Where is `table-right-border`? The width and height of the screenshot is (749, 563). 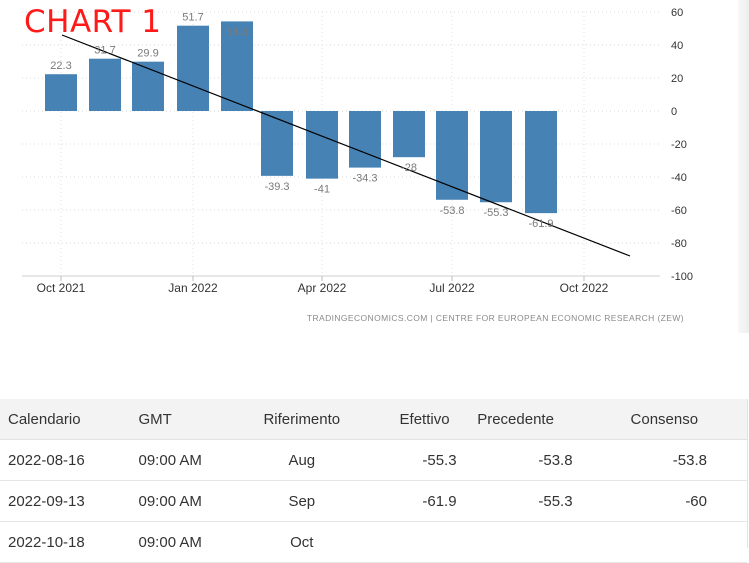
table-right-border is located at coordinates (747, 473).